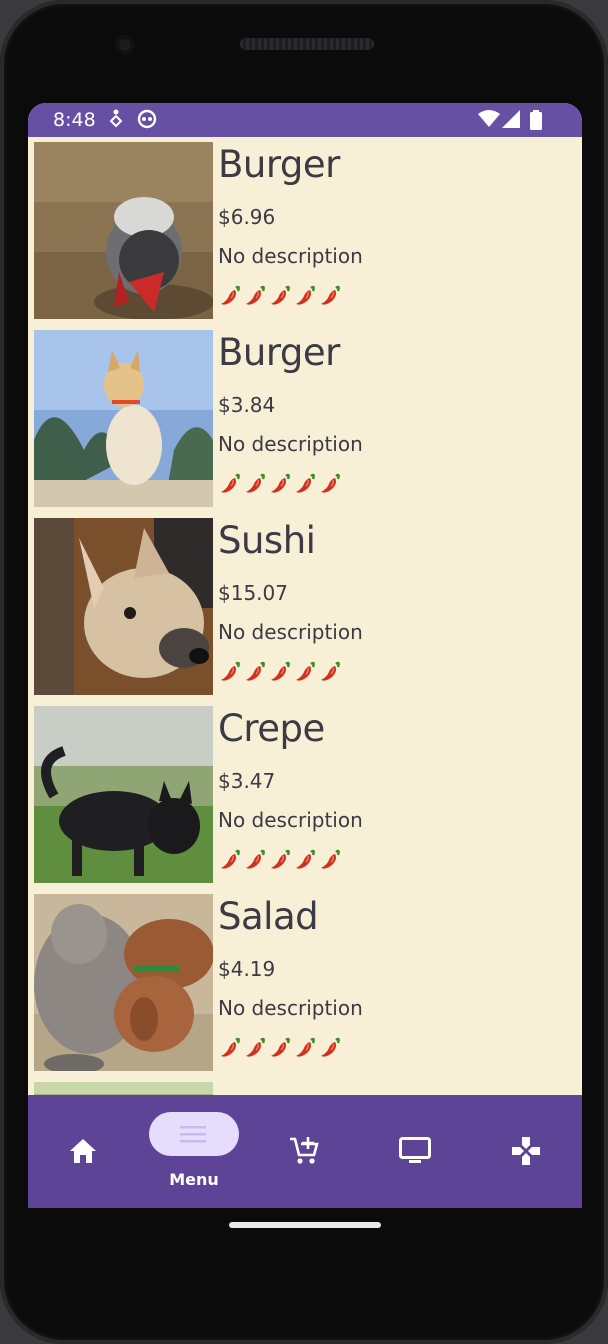 Image resolution: width=608 pixels, height=1344 pixels. What do you see at coordinates (536, 122) in the screenshot?
I see `battery-icon` at bounding box center [536, 122].